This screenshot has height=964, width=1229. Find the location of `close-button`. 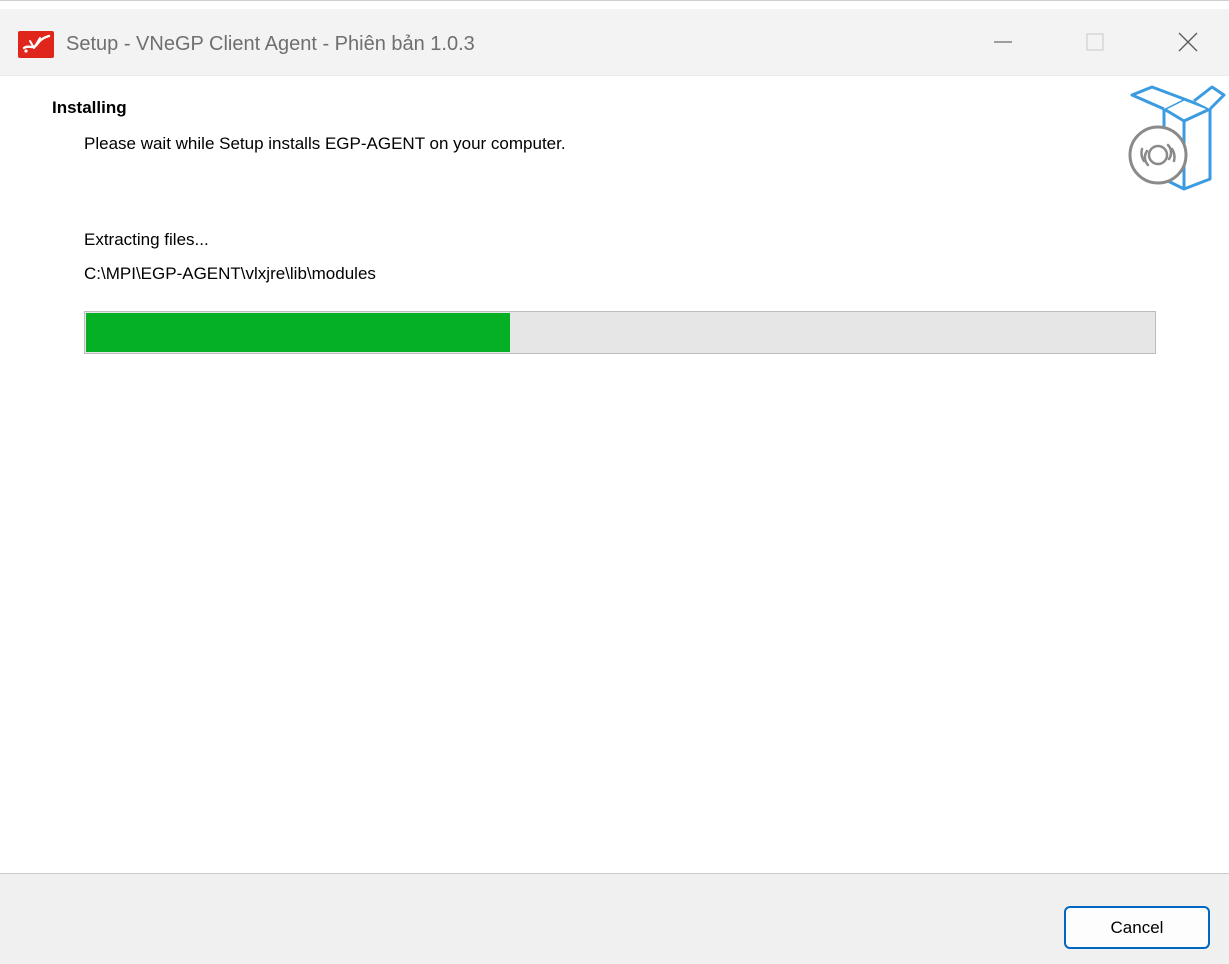

close-button is located at coordinates (1187, 42).